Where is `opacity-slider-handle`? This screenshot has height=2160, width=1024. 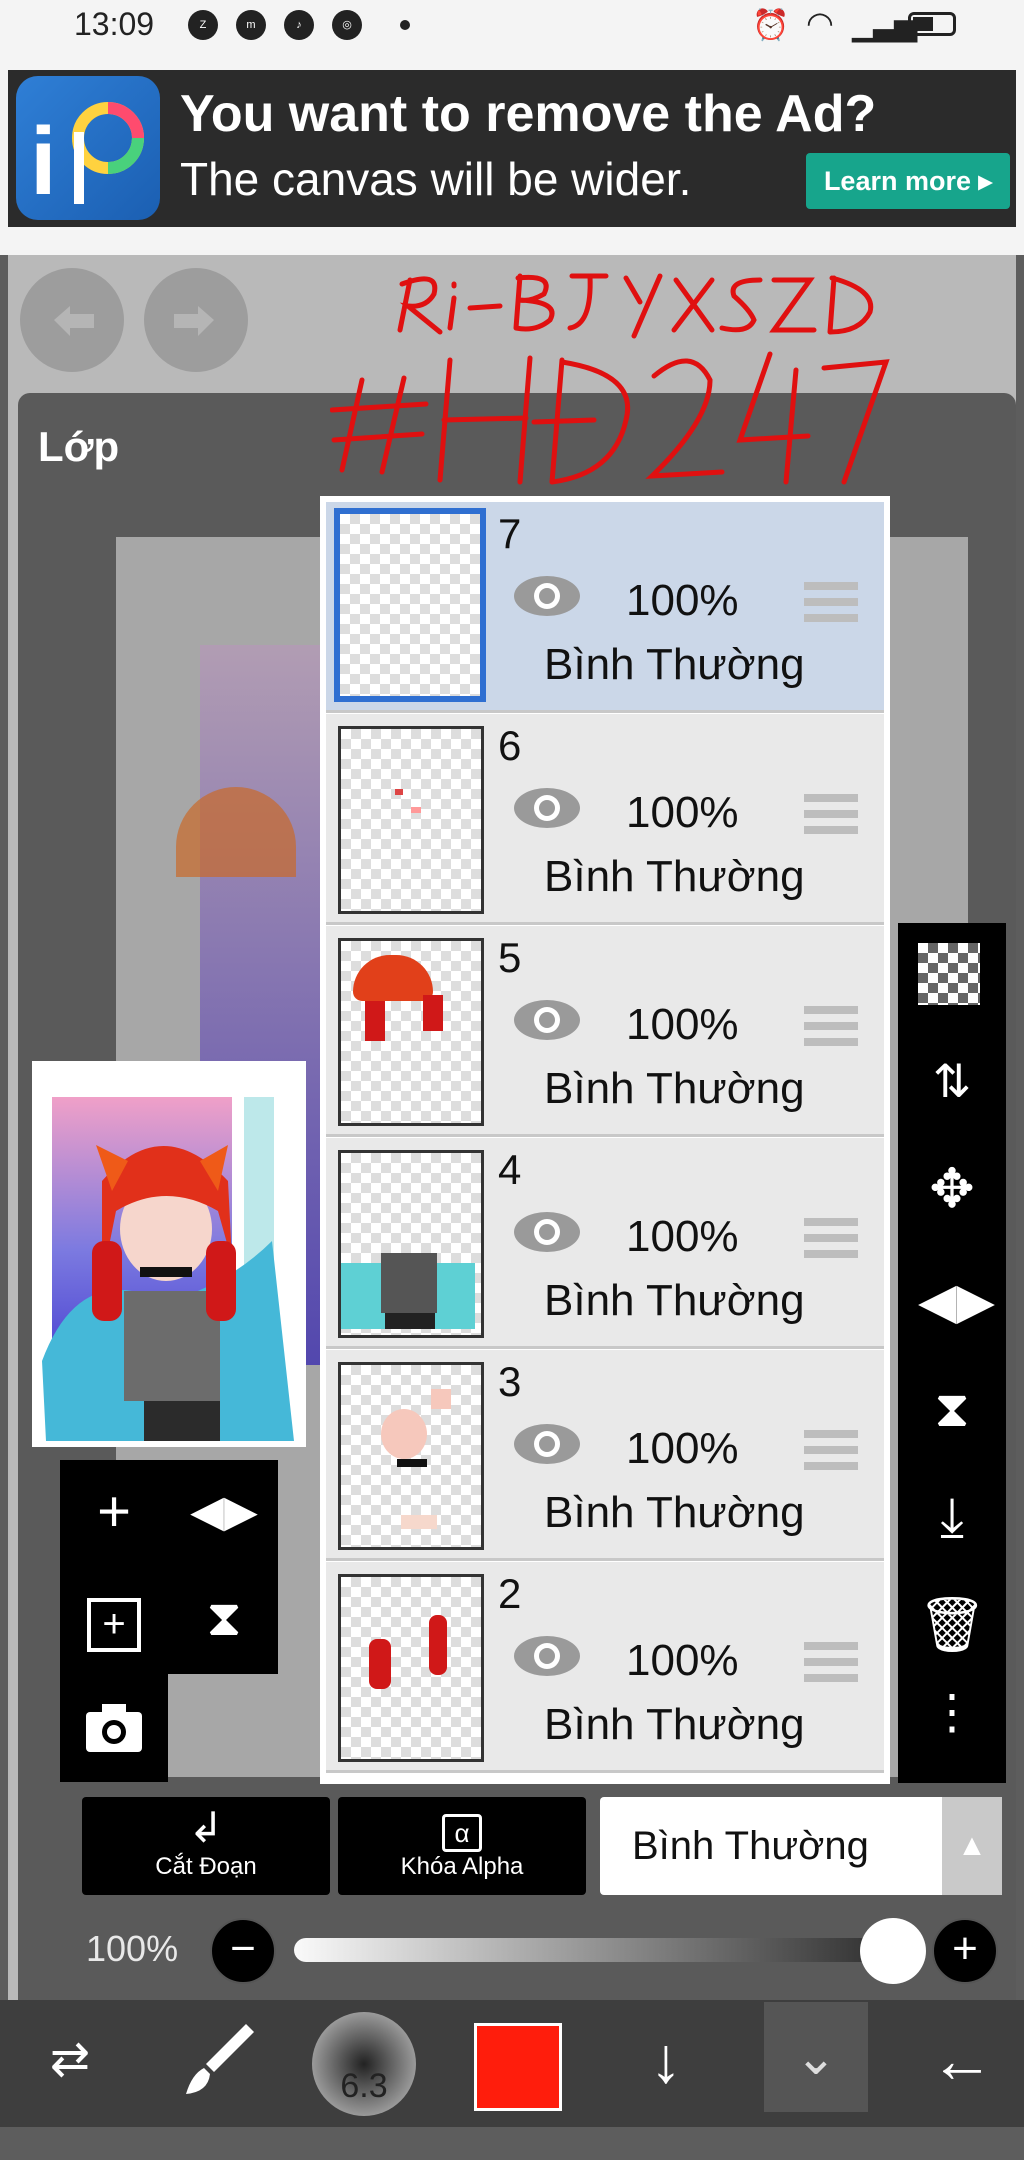 opacity-slider-handle is located at coordinates (893, 1951).